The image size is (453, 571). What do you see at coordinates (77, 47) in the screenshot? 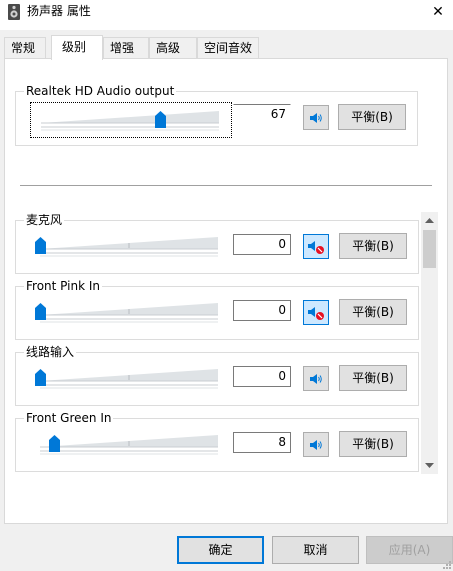
I see `tab-levels: 级别` at bounding box center [77, 47].